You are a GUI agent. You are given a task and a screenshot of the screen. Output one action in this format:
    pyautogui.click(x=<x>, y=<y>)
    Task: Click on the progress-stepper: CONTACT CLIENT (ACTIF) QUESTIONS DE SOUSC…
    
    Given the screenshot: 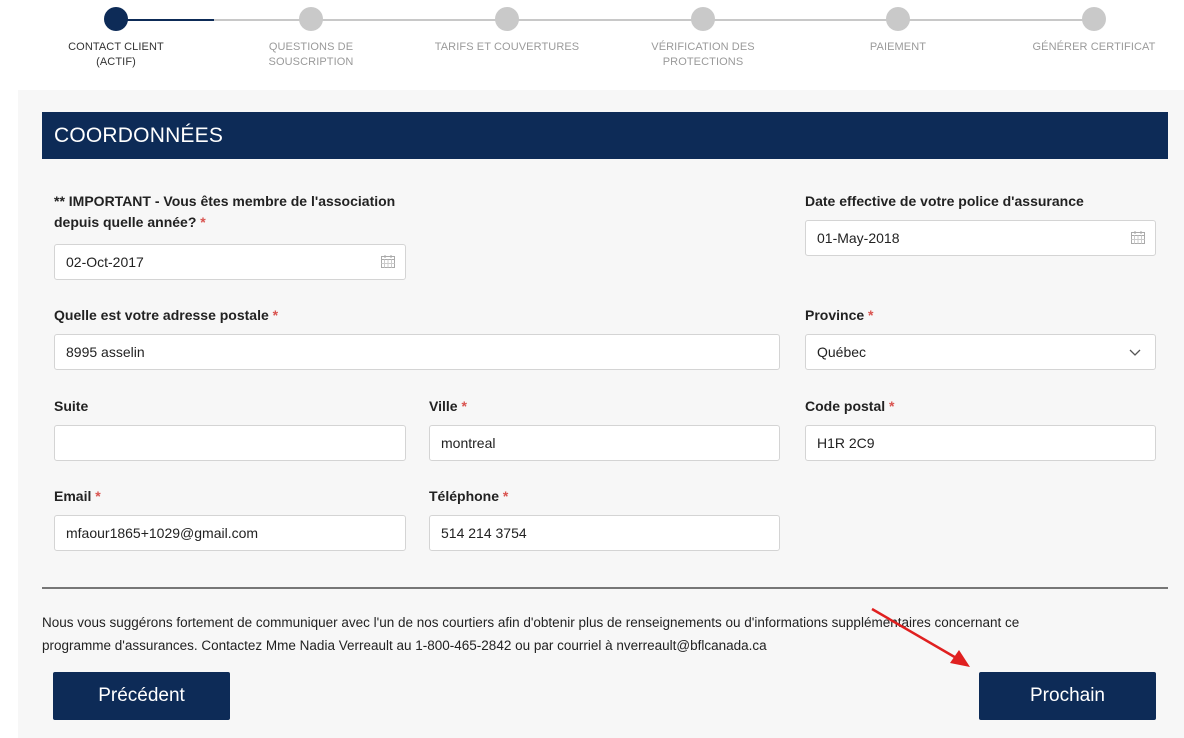 What is the action you would take?
    pyautogui.click(x=592, y=44)
    